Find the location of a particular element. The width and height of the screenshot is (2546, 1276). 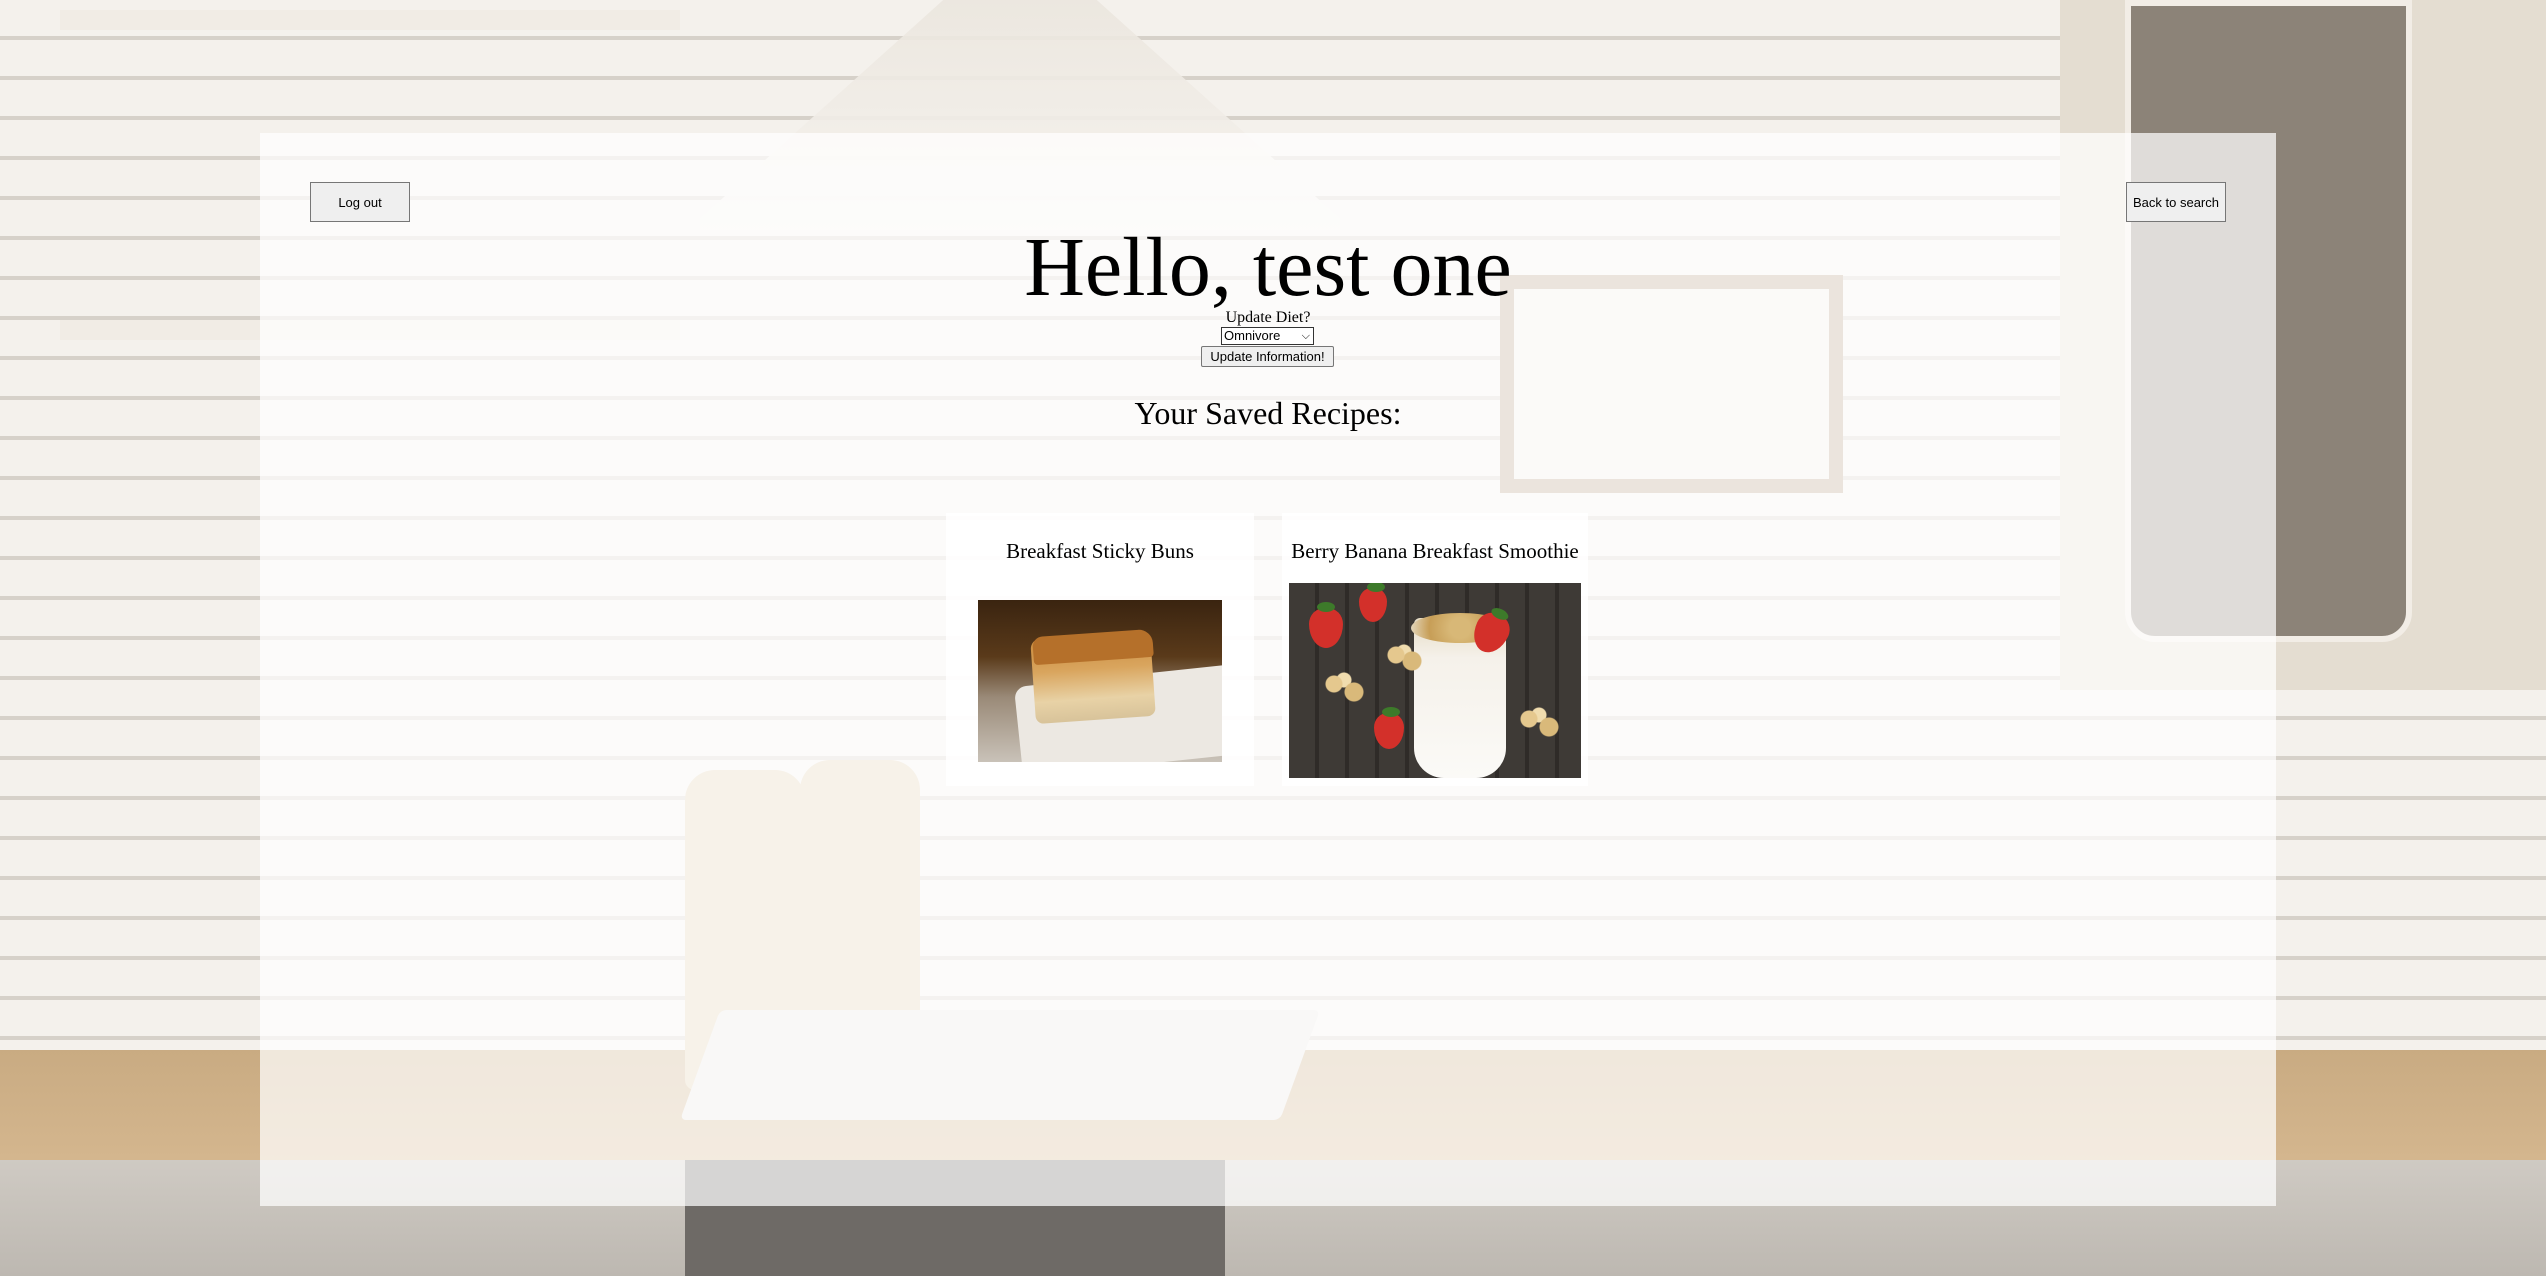

smoothie-photo is located at coordinates (1435, 680).